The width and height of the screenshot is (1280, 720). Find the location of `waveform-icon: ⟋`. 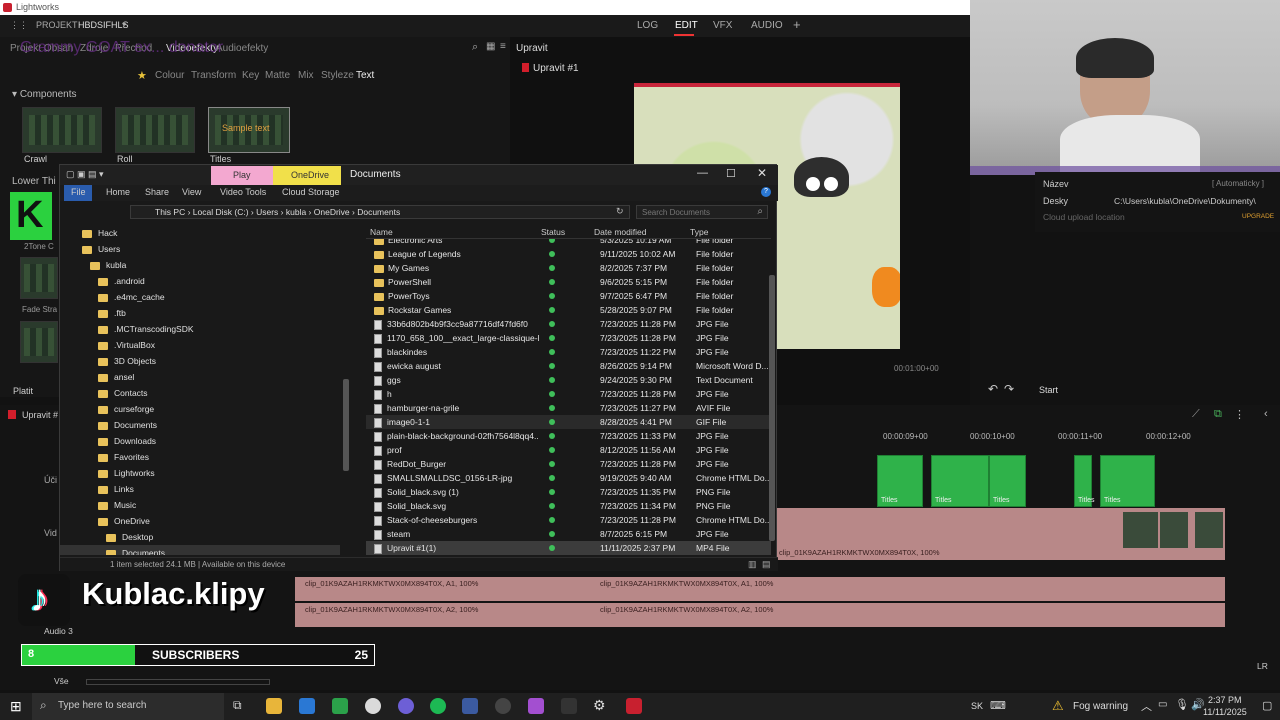

waveform-icon: ⟋ is located at coordinates (1196, 414).